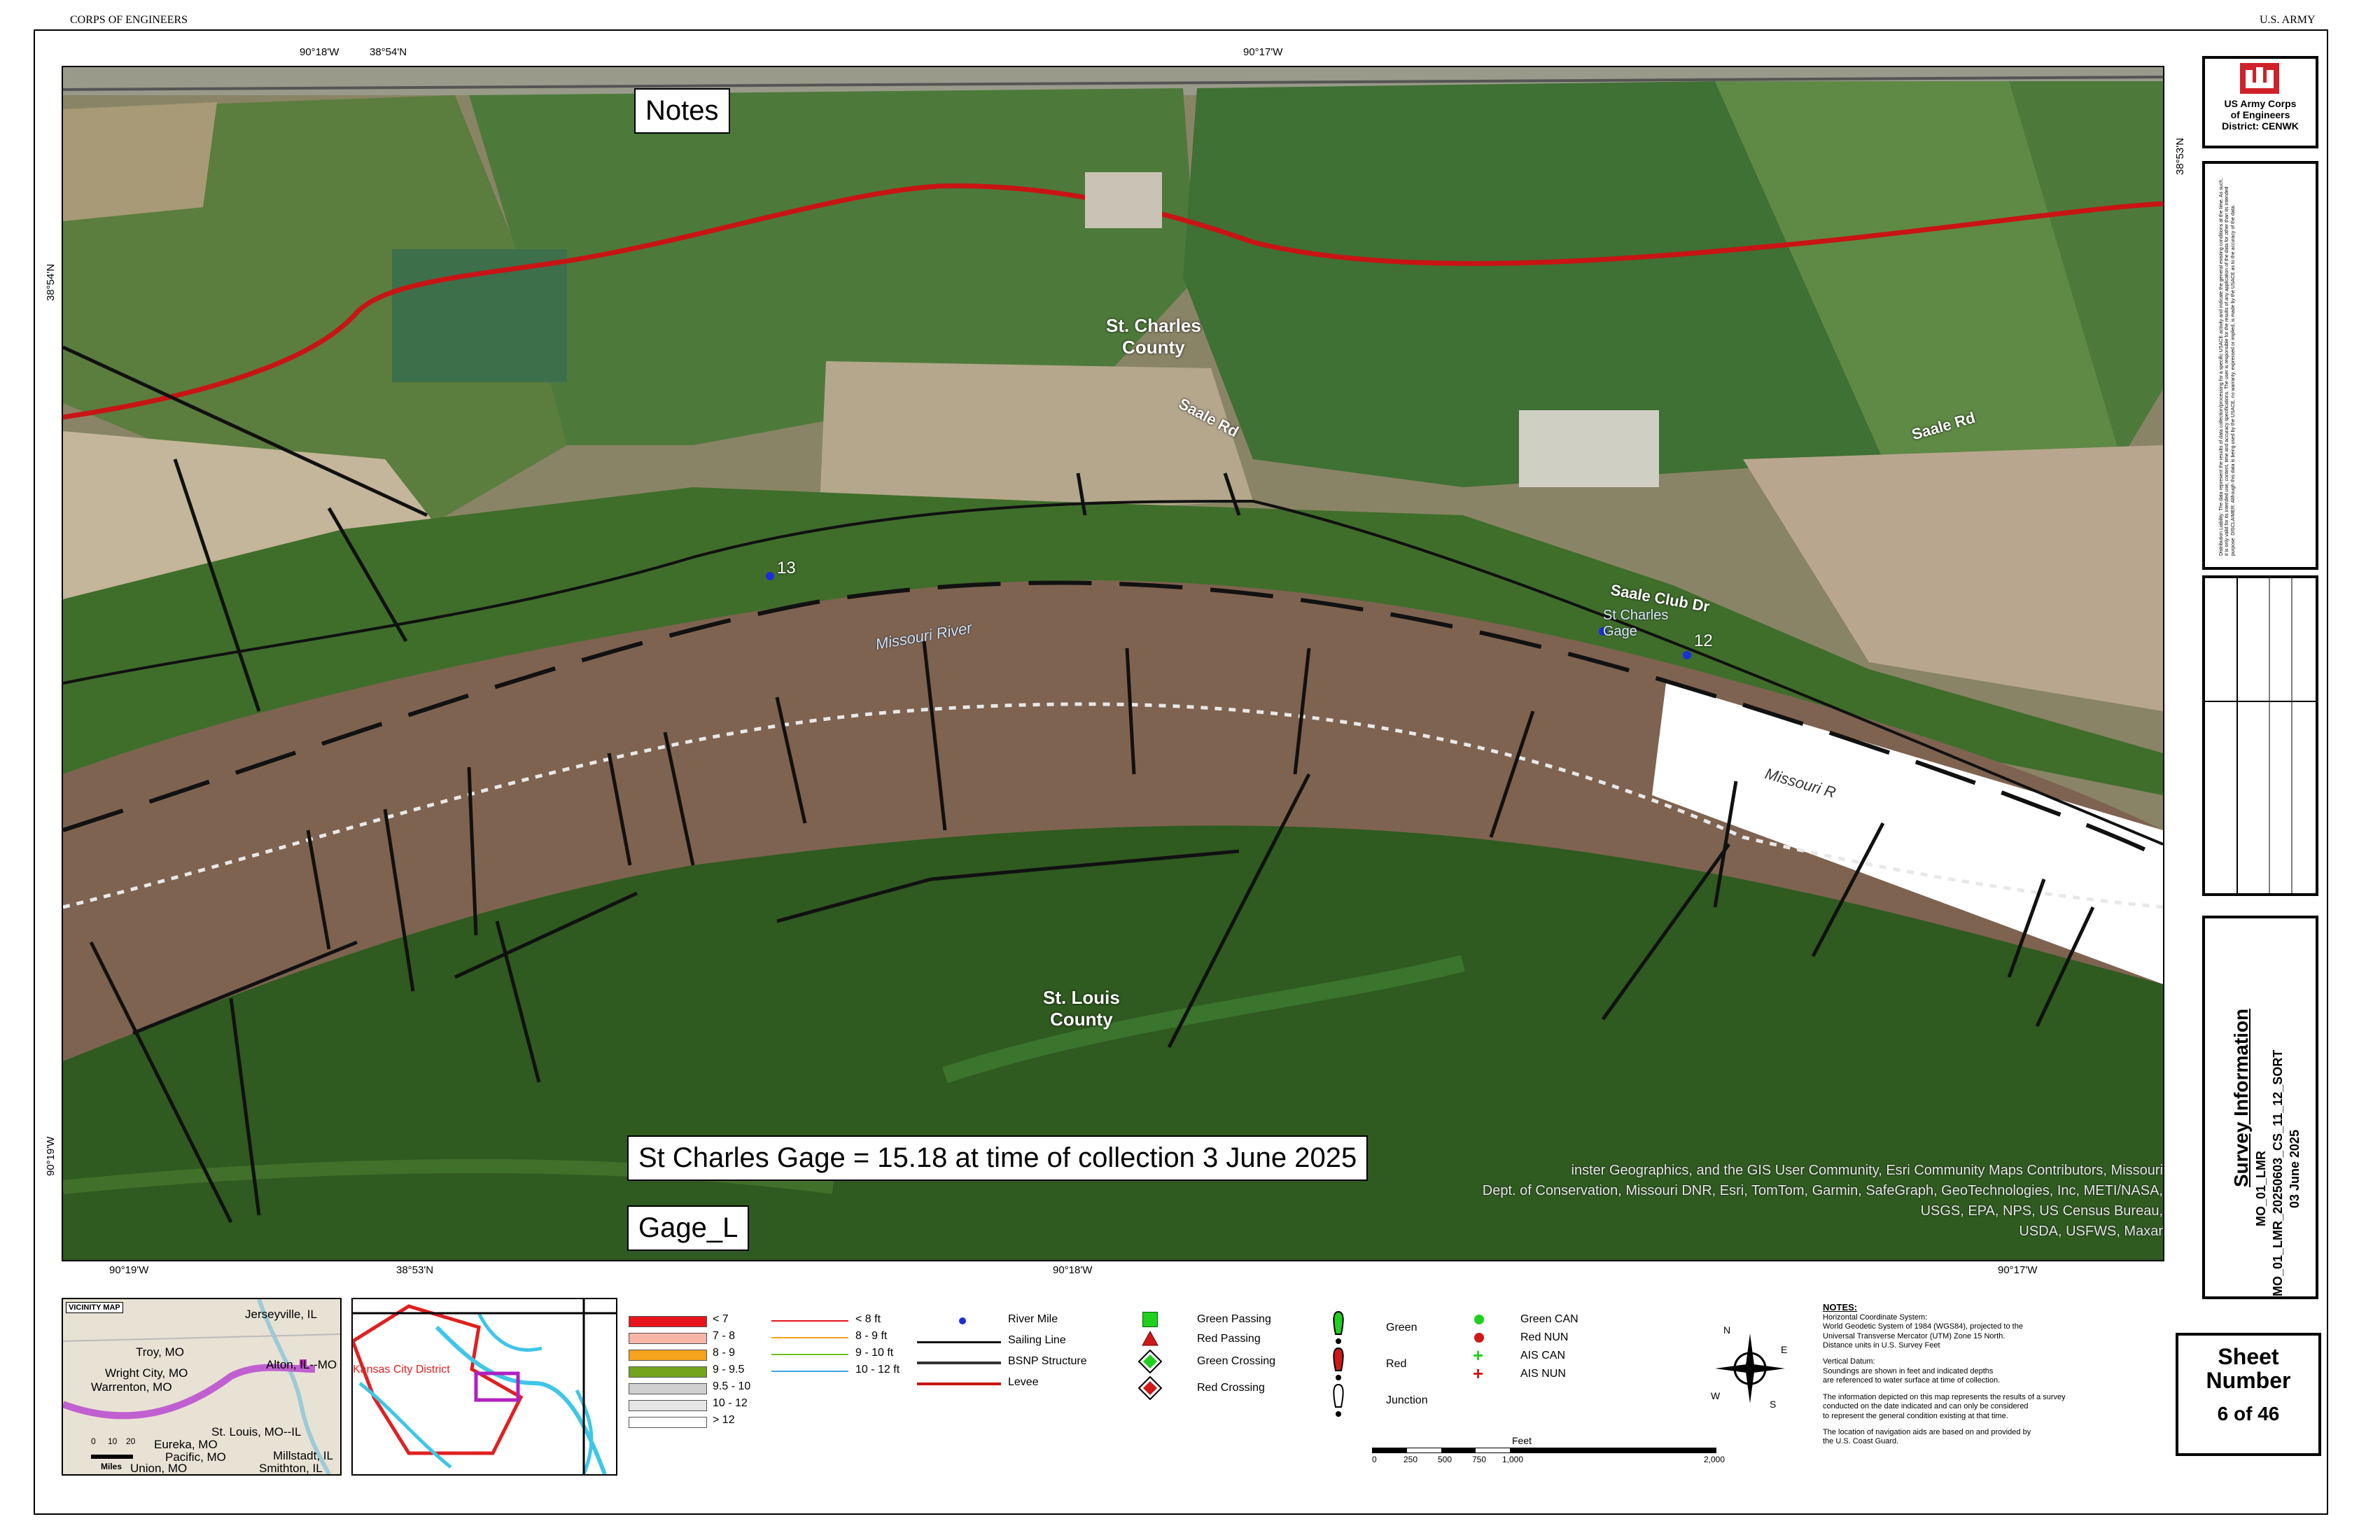 This screenshot has width=2380, height=1540. I want to click on legend-levee: Levee, so click(1022, 1386).